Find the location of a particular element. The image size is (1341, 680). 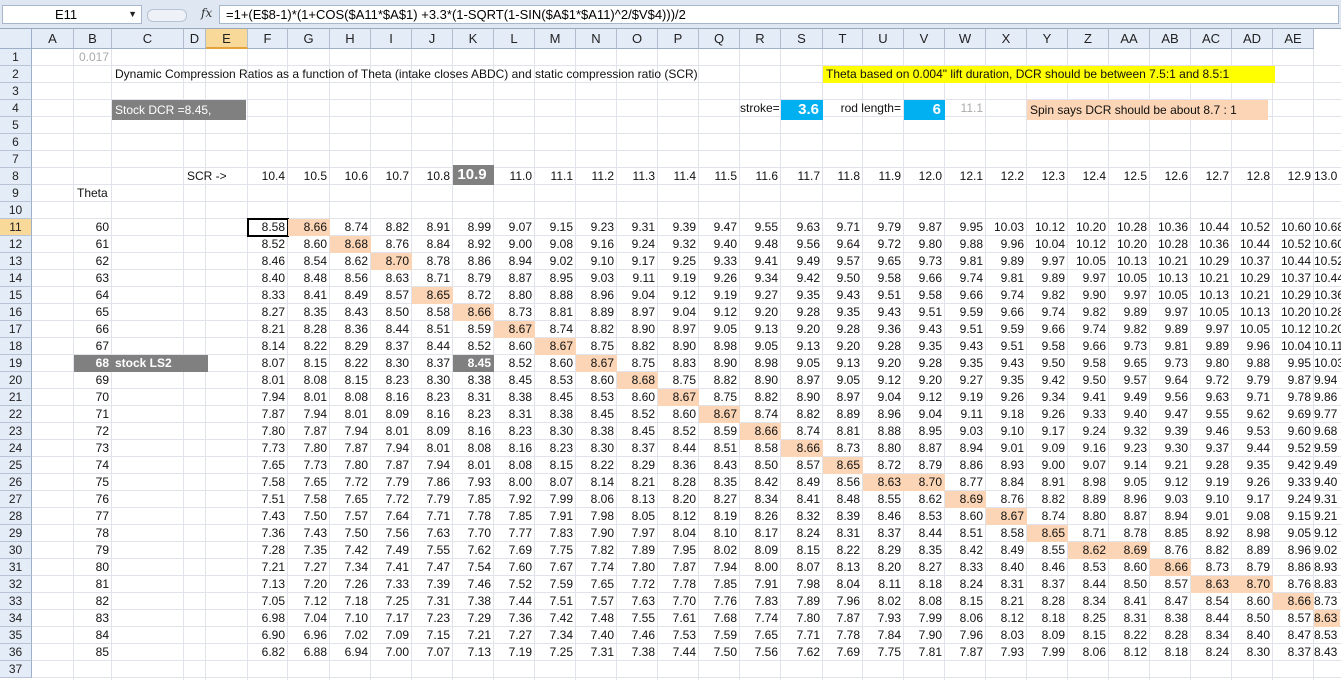

dcr-cell-g28: 7.57 is located at coordinates (350, 516).